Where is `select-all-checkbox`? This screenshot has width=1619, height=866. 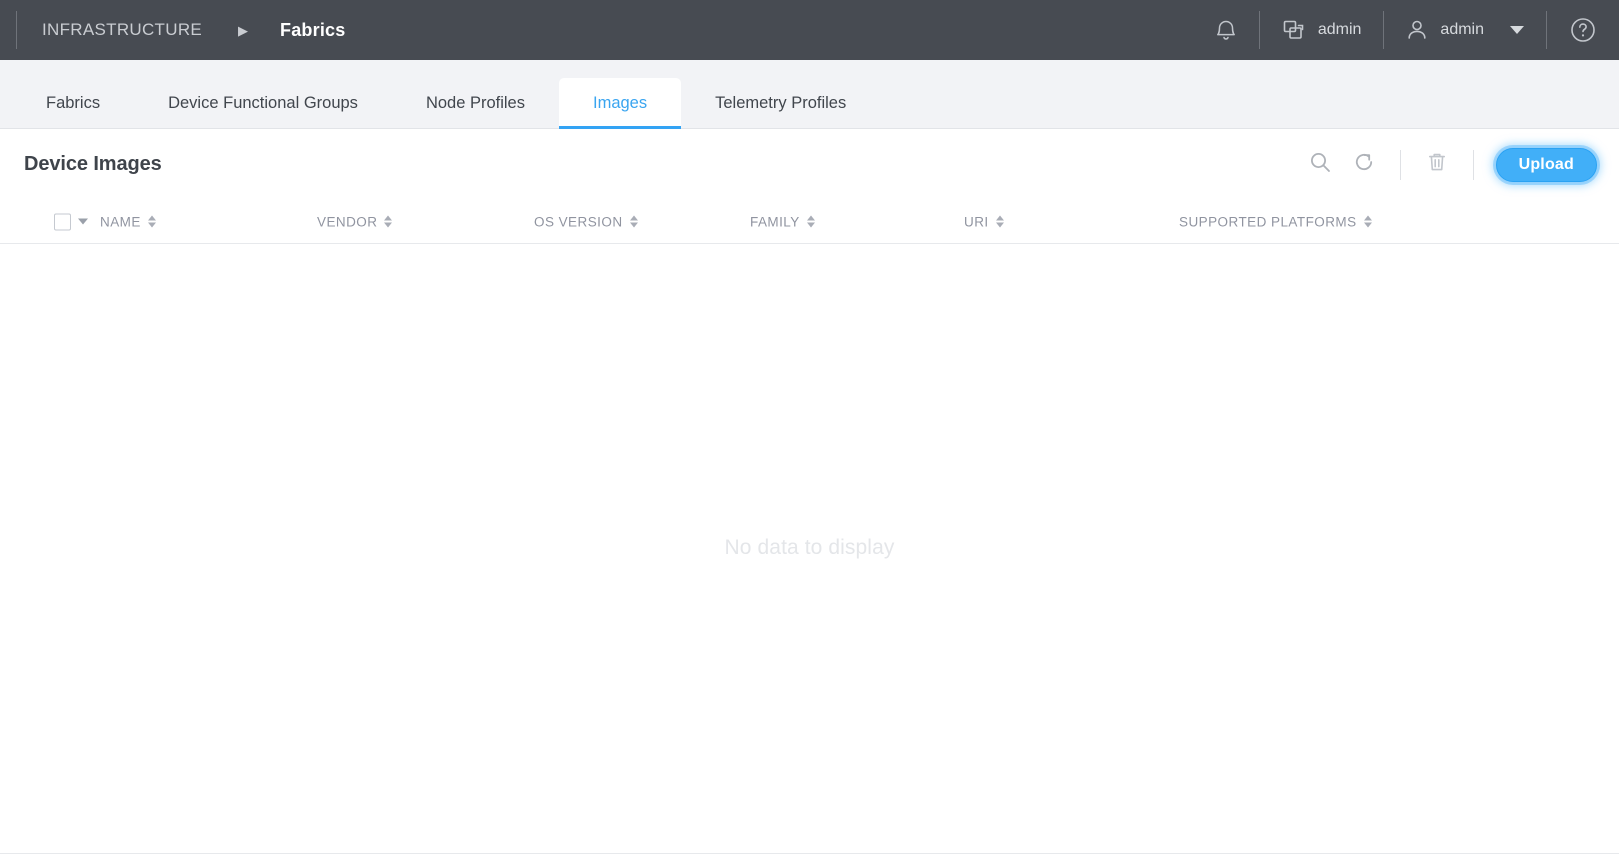
select-all-checkbox is located at coordinates (62, 221).